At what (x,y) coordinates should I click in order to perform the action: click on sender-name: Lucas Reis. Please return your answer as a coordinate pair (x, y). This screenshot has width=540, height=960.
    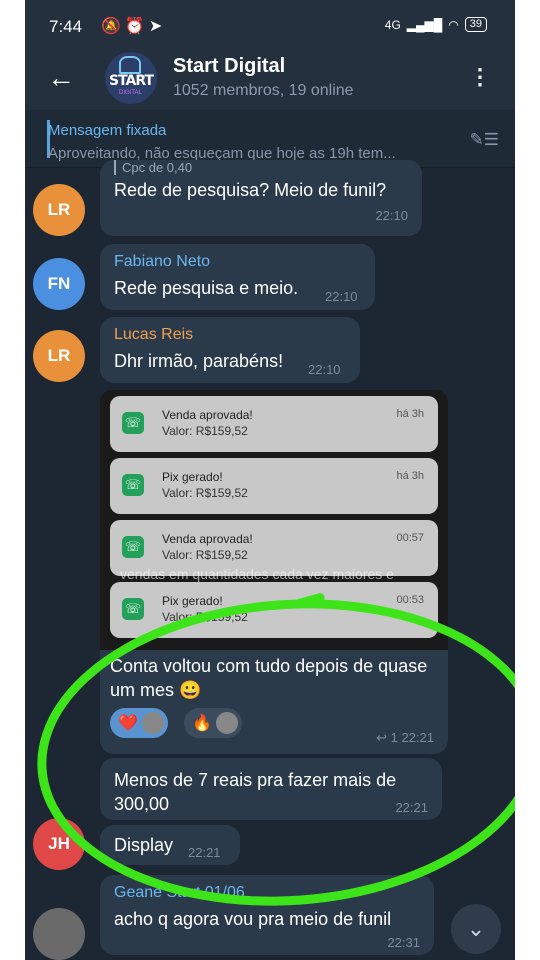
    Looking at the image, I should click on (153, 335).